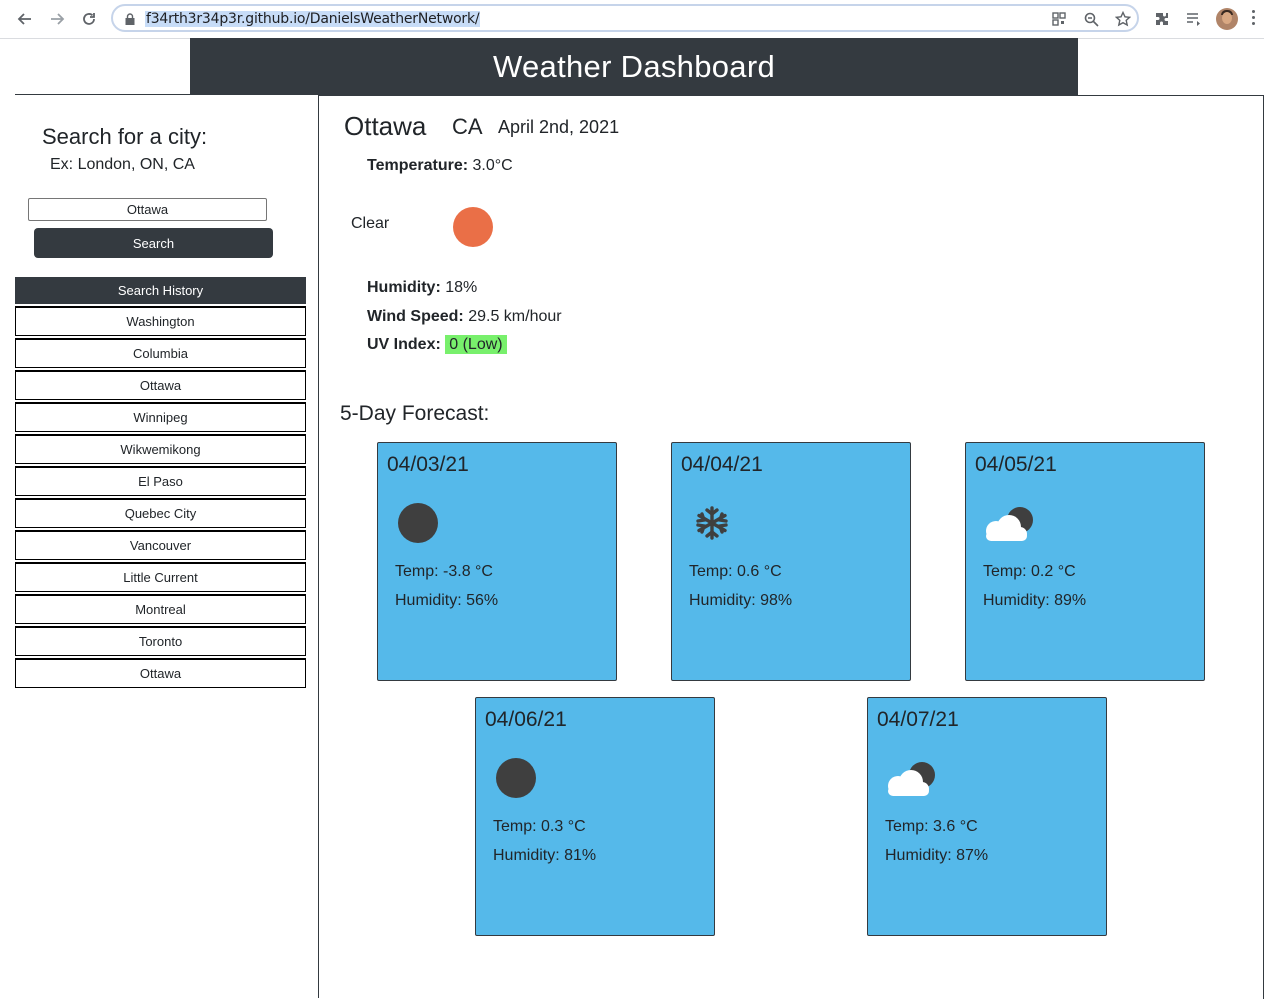  I want to click on current-country: CA, so click(467, 126).